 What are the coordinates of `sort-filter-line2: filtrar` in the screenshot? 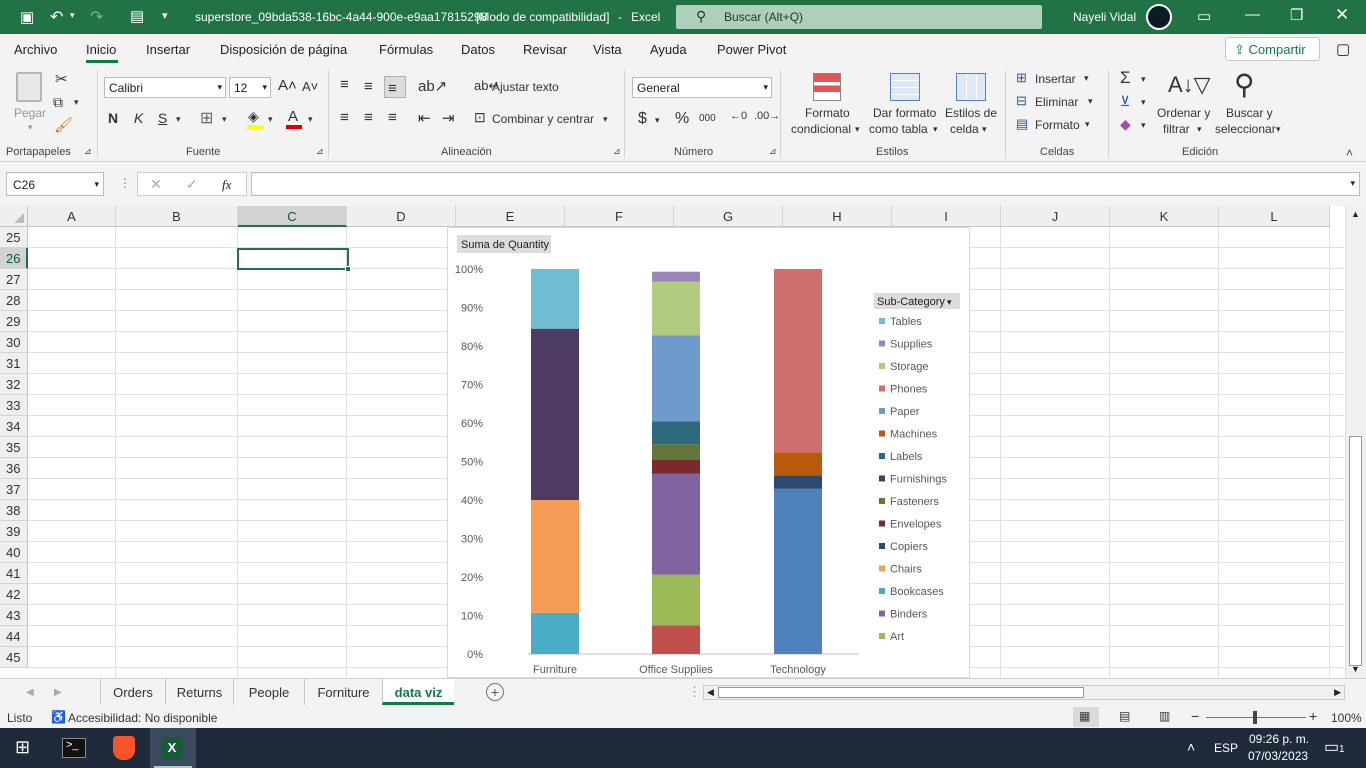 It's located at (1176, 129).